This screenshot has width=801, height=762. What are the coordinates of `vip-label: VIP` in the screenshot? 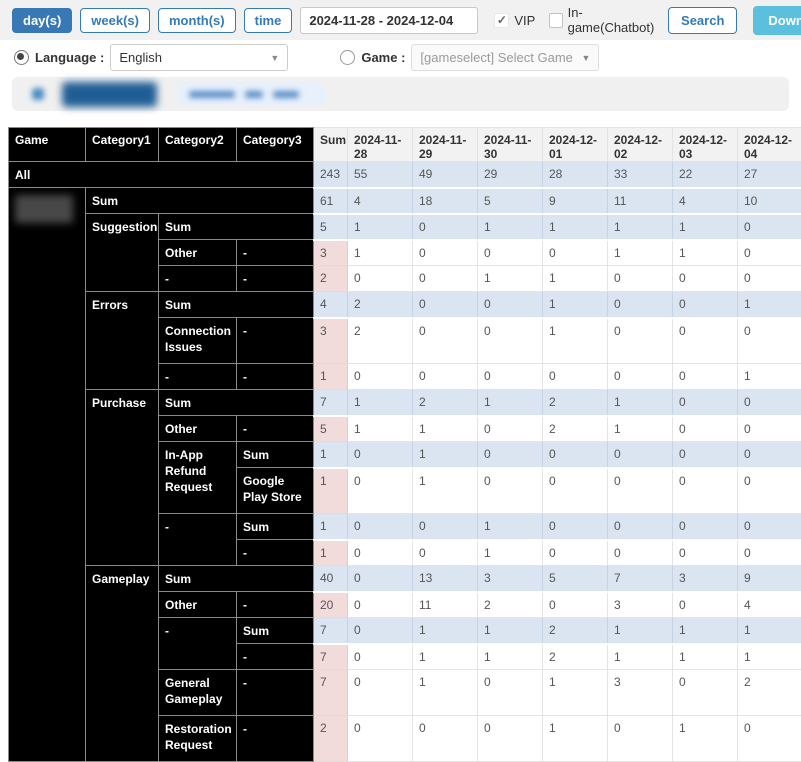 It's located at (524, 20).